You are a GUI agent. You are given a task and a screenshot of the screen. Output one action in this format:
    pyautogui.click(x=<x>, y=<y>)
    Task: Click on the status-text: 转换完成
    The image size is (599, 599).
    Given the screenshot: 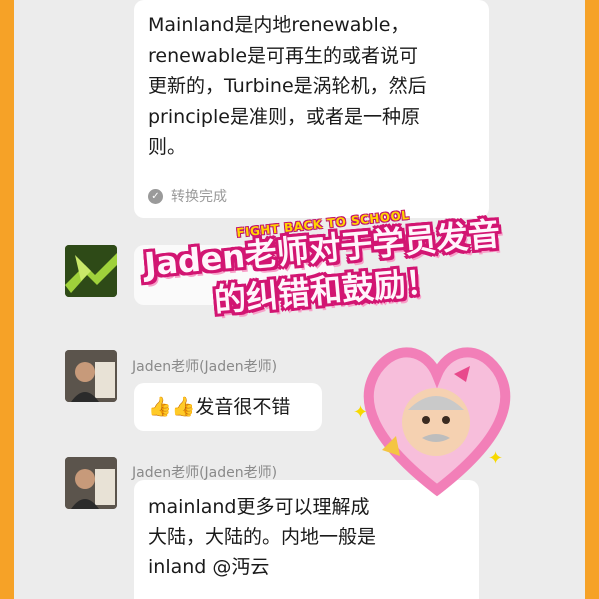 What is the action you would take?
    pyautogui.click(x=199, y=197)
    